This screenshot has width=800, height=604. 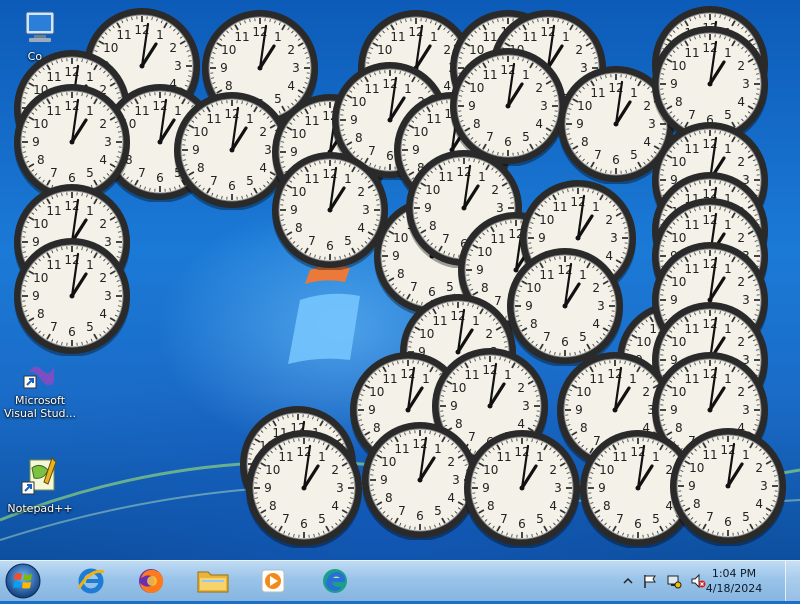 What do you see at coordinates (650, 581) in the screenshot?
I see `action-center-flag-icon` at bounding box center [650, 581].